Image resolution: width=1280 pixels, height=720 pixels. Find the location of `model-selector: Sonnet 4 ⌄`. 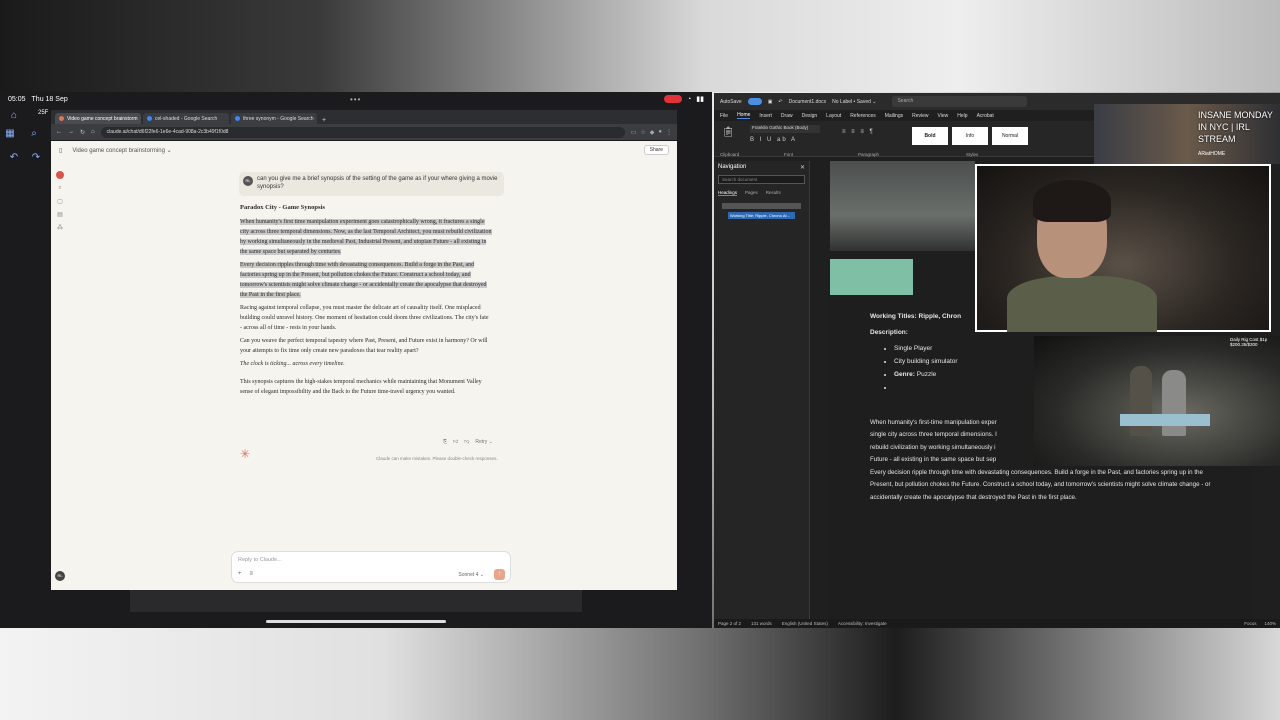

model-selector: Sonnet 4 ⌄ is located at coordinates (471, 575).